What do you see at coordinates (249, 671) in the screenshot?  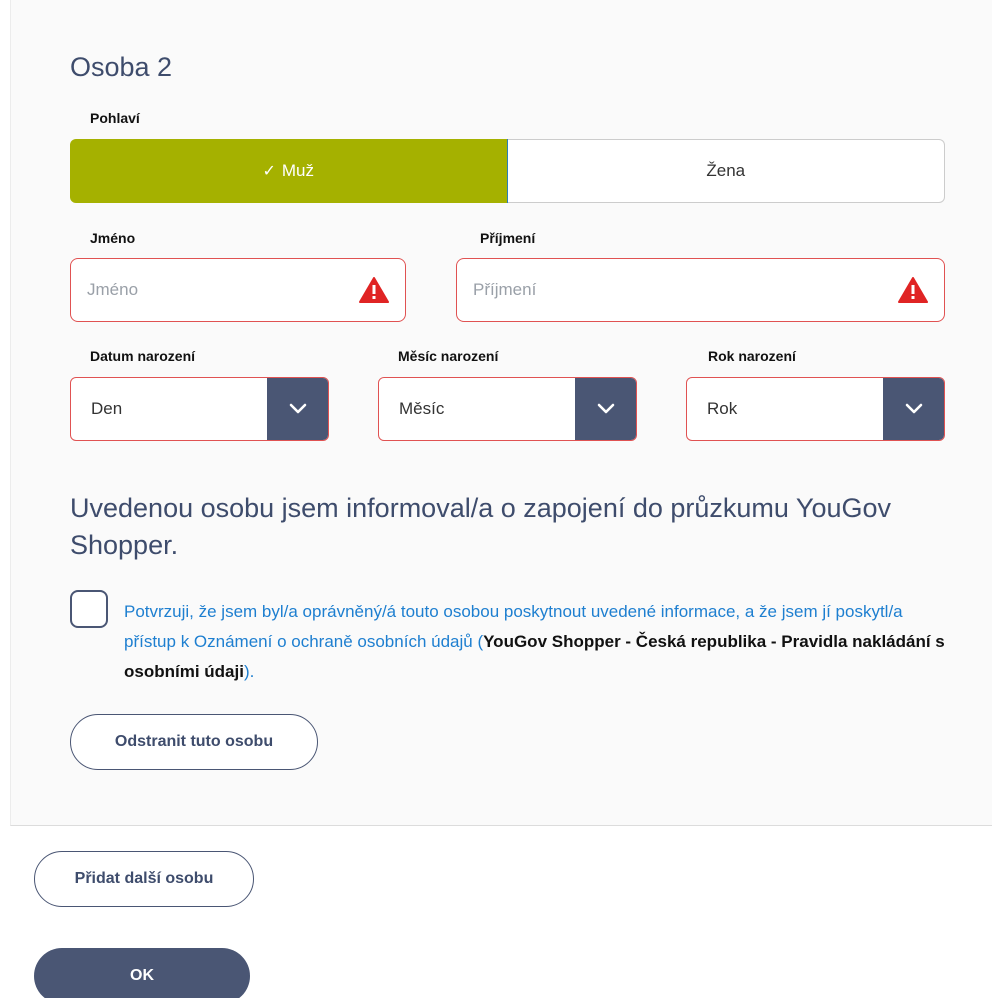 I see `consent-text-end: ).` at bounding box center [249, 671].